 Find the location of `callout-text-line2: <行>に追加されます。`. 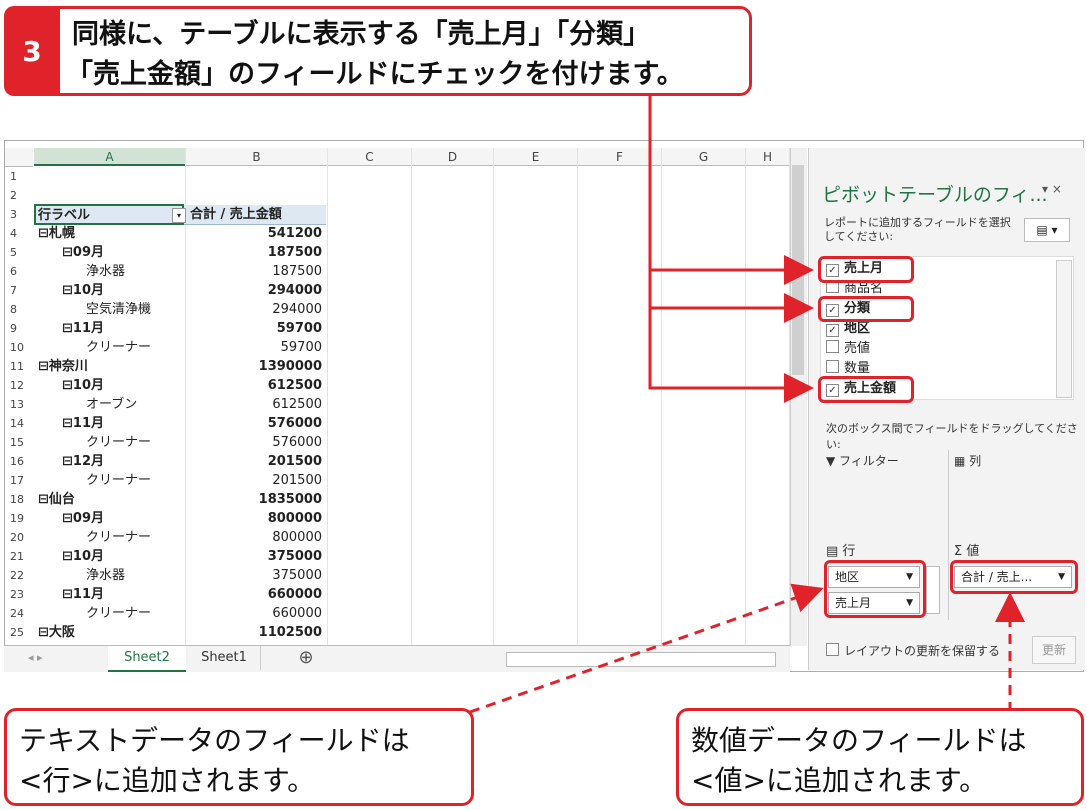

callout-text-line2: <行>に追加されます。 is located at coordinates (167, 780).